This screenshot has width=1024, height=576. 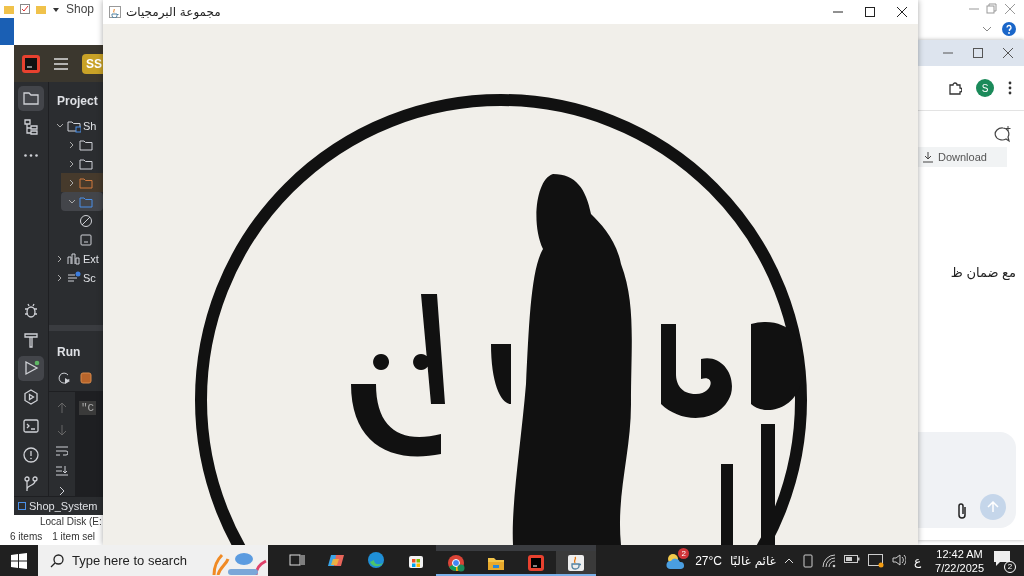 What do you see at coordinates (807, 560) in the screenshot?
I see `device-icon` at bounding box center [807, 560].